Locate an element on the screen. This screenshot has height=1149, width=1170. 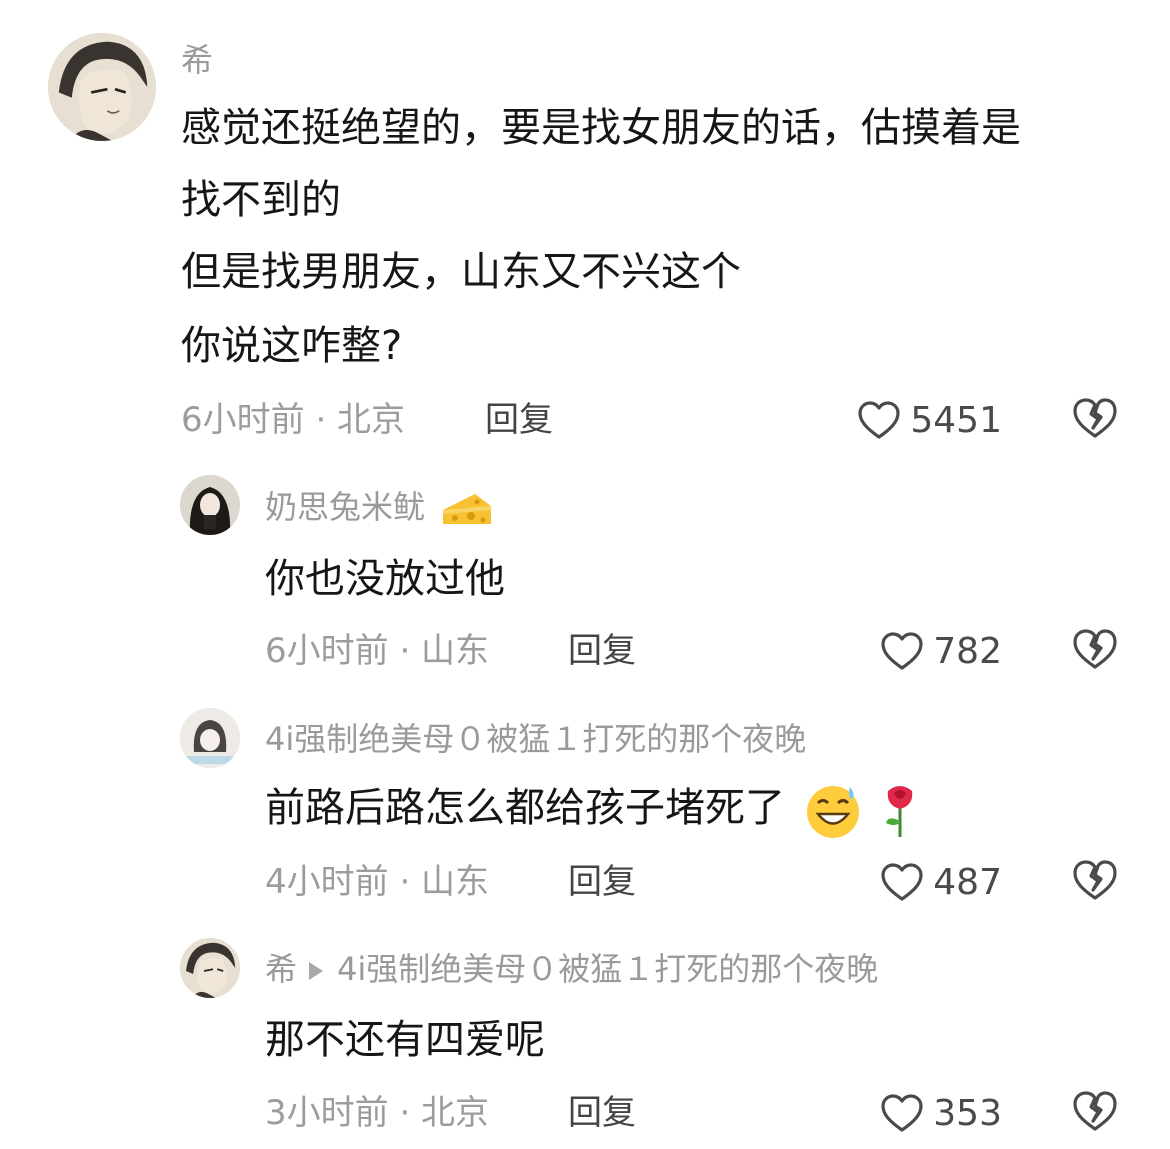
like-count: 353 is located at coordinates (967, 1113).